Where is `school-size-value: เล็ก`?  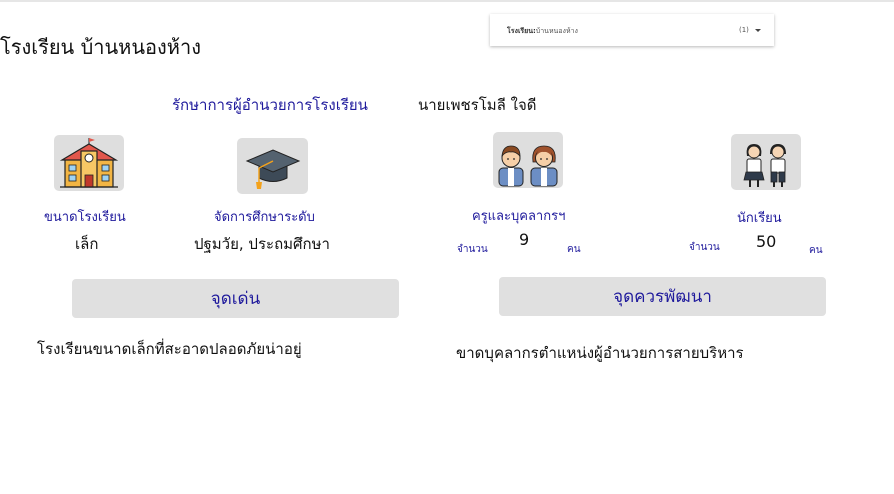
school-size-value: เล็ก is located at coordinates (87, 244).